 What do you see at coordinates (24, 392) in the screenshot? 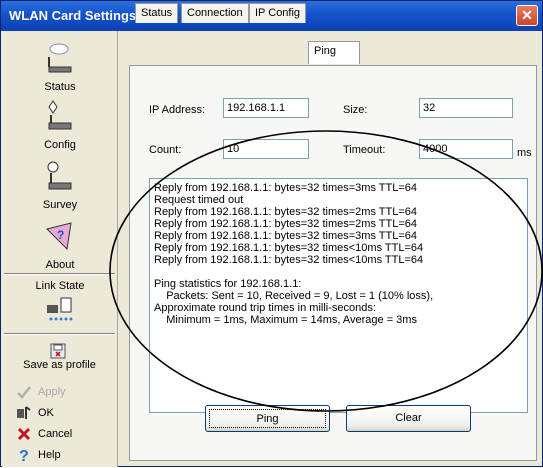
I see `checkmark-icon` at bounding box center [24, 392].